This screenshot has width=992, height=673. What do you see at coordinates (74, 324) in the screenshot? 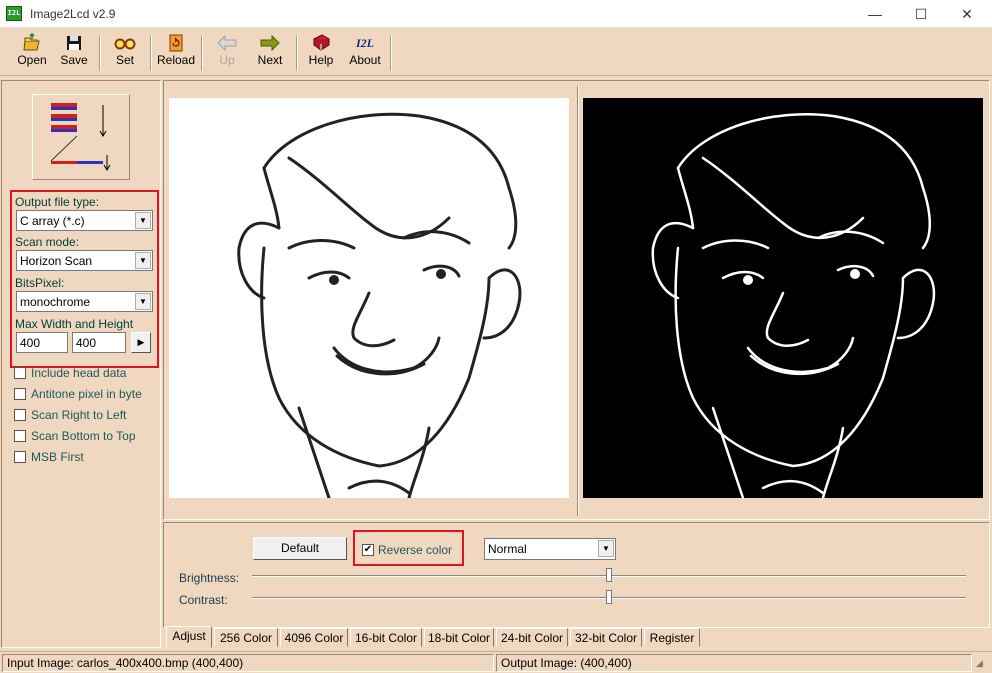
I see `max-size-label: Max Width and Height` at bounding box center [74, 324].